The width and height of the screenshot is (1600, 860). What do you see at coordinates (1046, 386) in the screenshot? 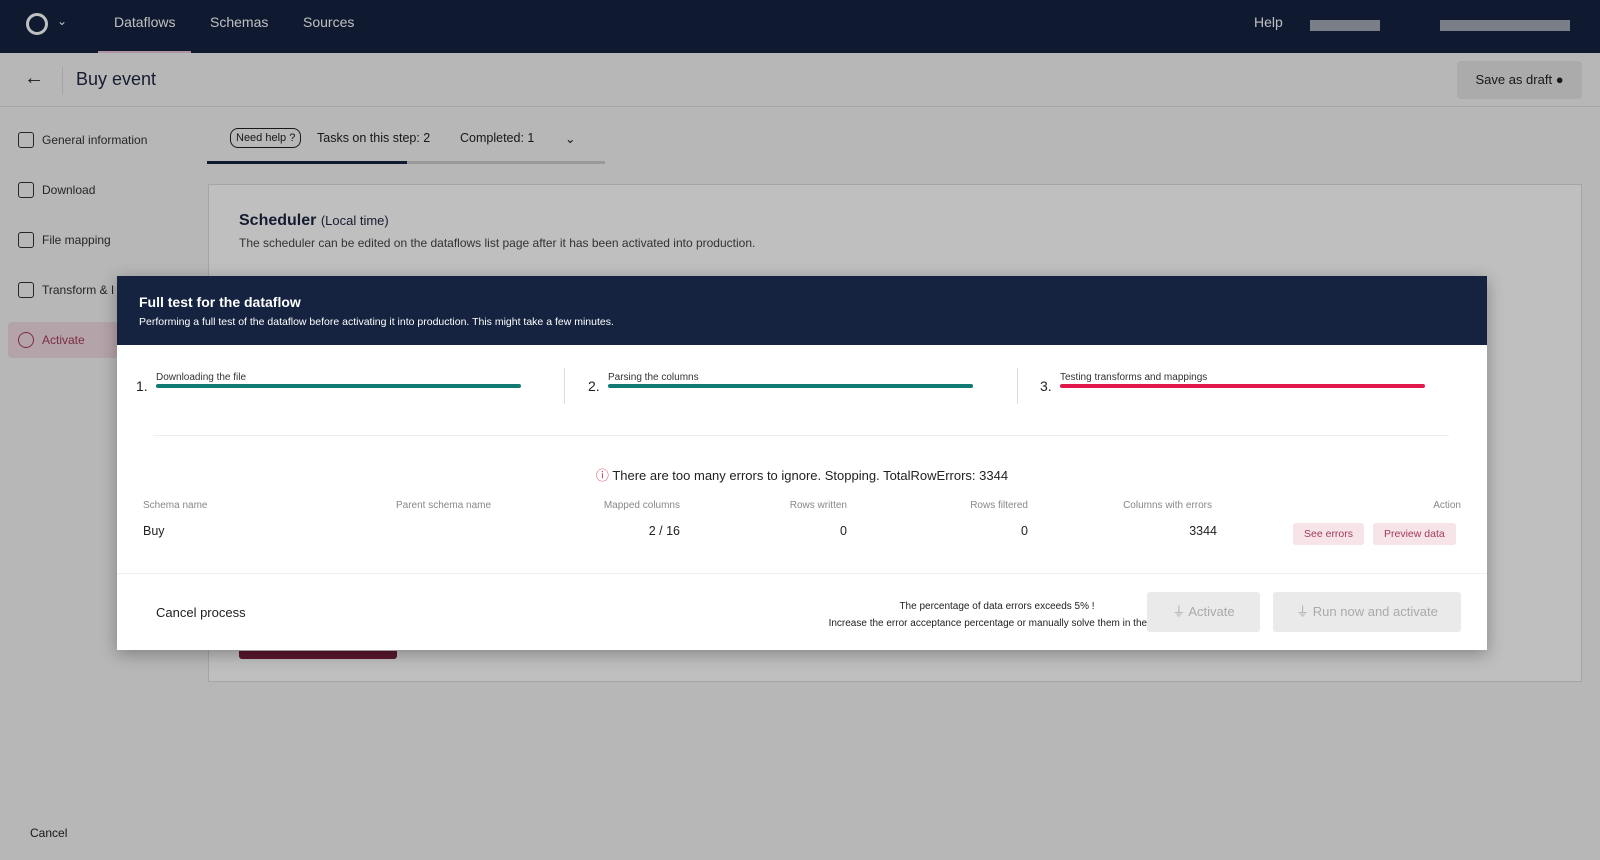
I see `step-number: 3.` at bounding box center [1046, 386].